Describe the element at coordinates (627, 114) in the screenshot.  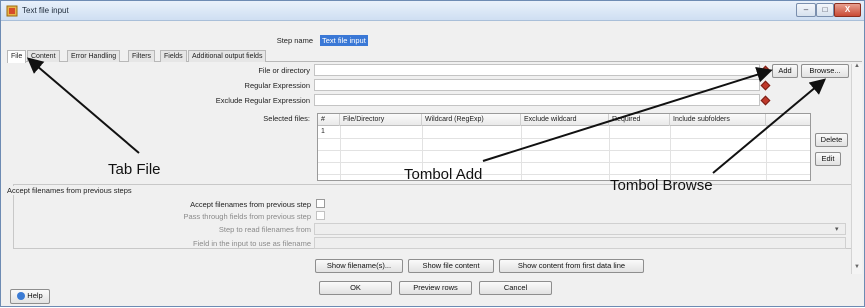
I see `arrow-tombol-add` at that location.